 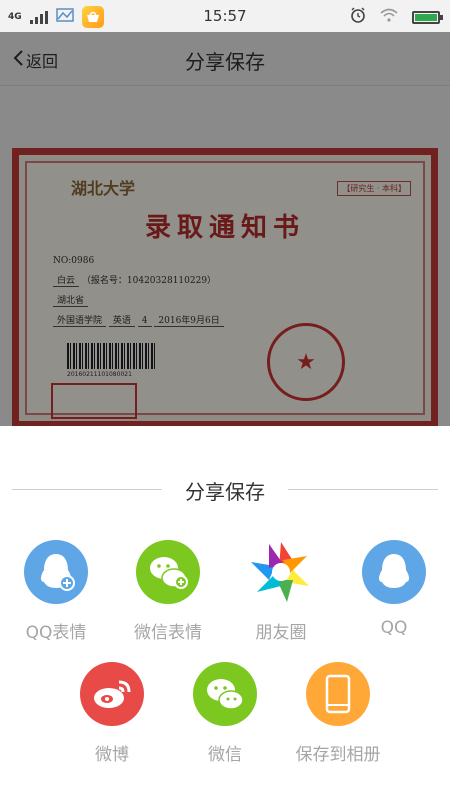 I want to click on share-label: QQ, so click(x=394, y=628).